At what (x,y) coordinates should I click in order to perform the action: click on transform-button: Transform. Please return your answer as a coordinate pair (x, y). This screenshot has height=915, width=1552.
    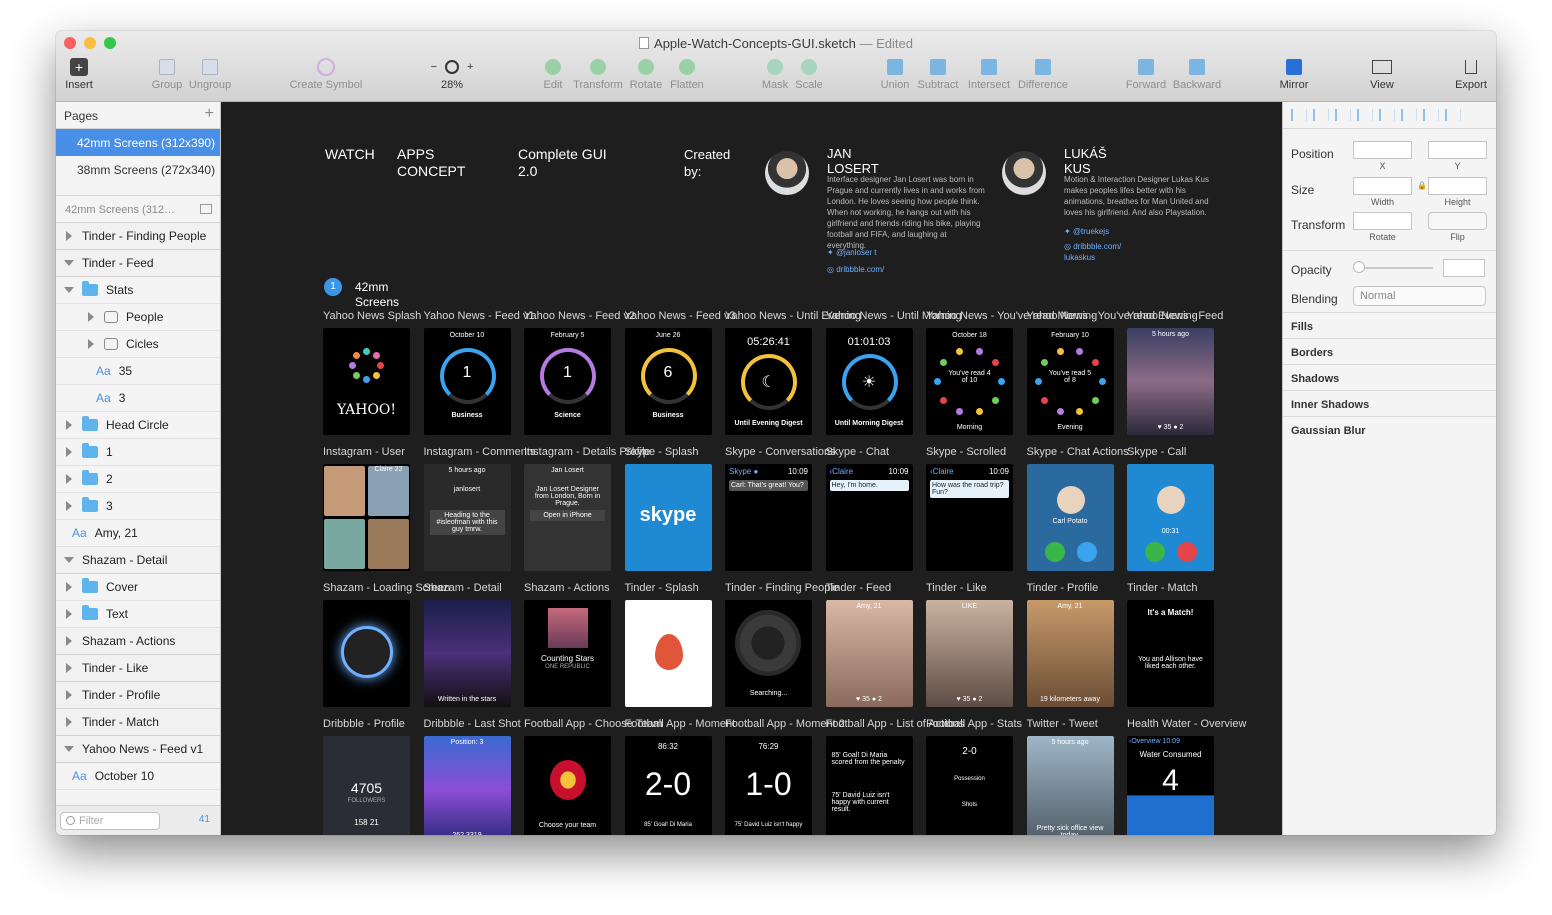
    Looking at the image, I should click on (598, 74).